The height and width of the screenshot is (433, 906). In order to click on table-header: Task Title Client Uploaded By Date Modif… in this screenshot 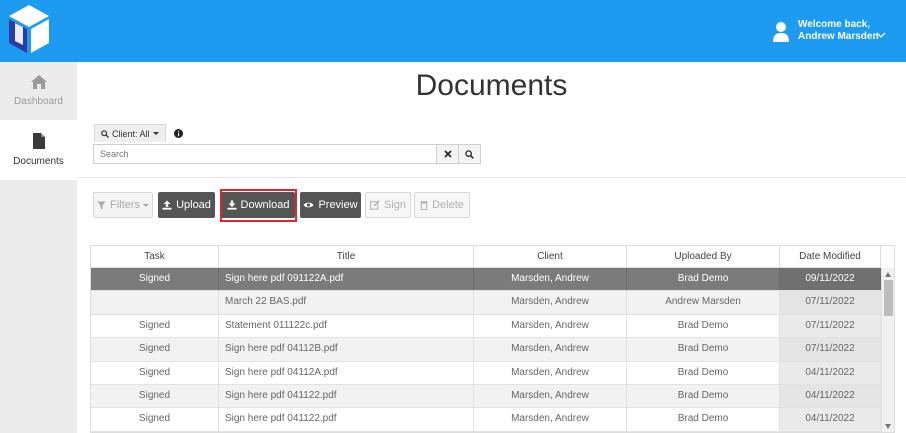, I will do `click(486, 257)`.